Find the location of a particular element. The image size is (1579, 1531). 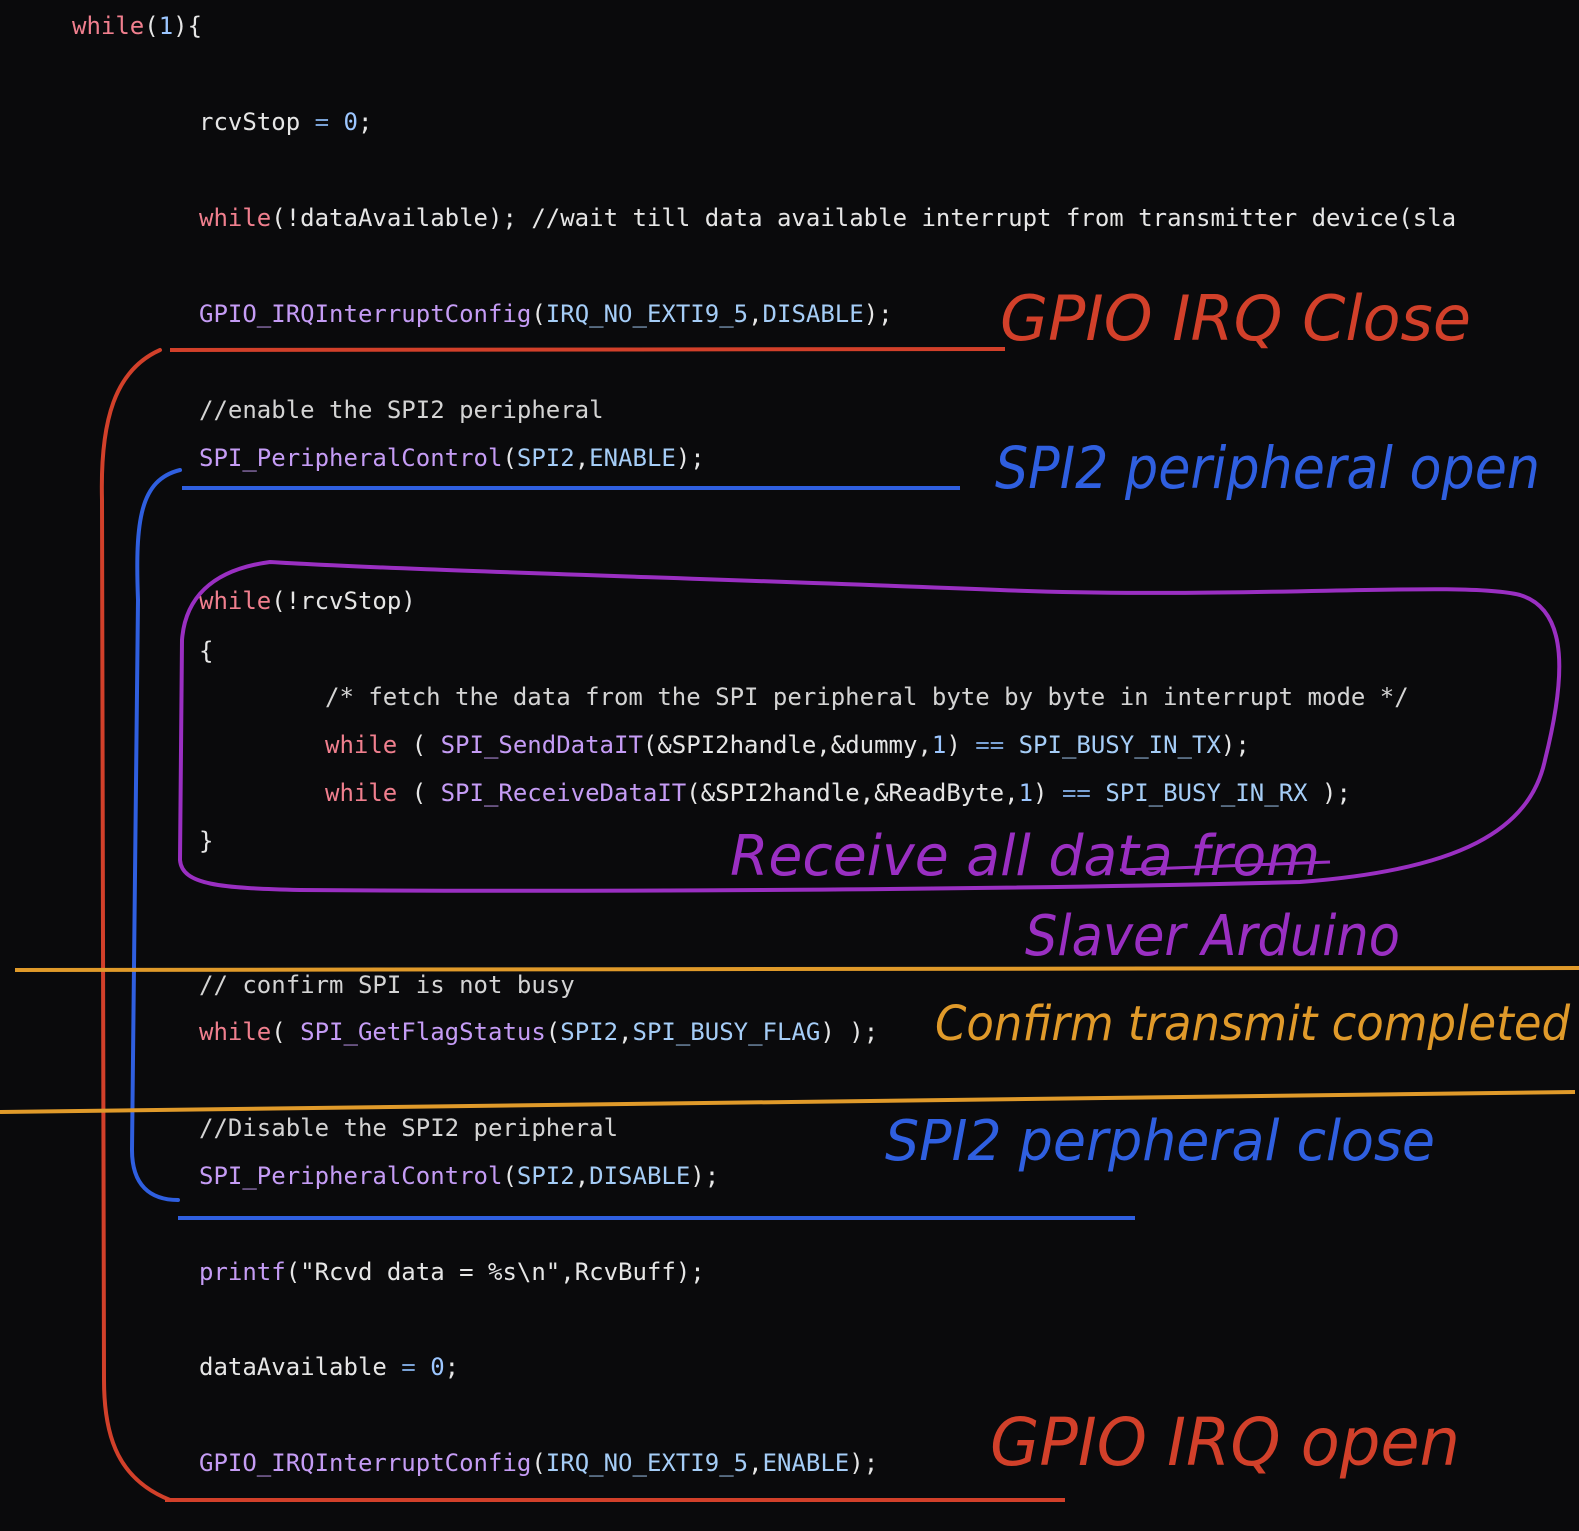

annotation-receive-2: Slaver Arduino is located at coordinates (1212, 936).